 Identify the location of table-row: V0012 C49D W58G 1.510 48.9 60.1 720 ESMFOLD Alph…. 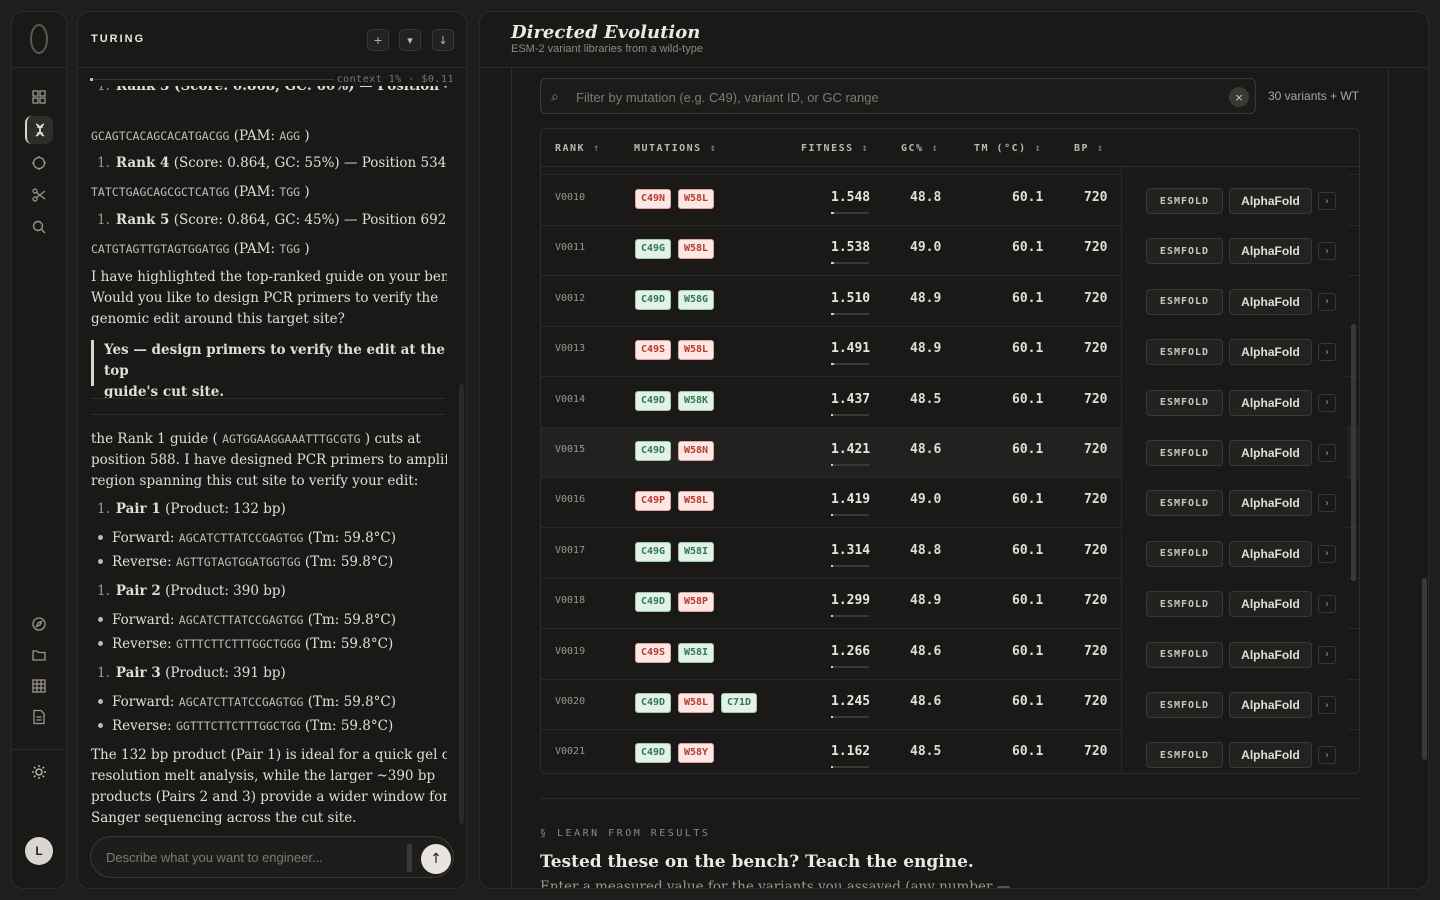
(950, 301).